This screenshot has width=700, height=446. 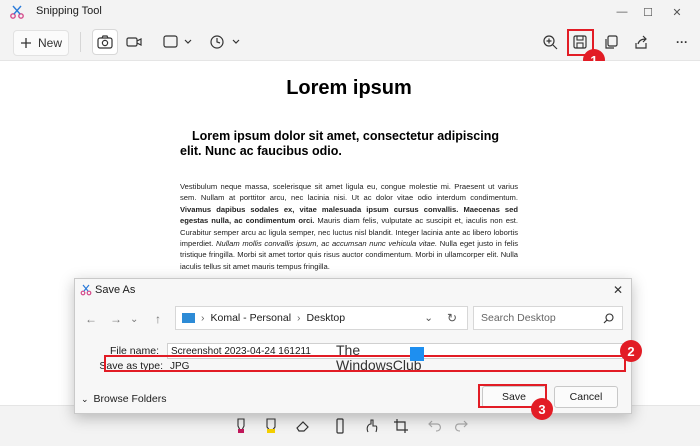 What do you see at coordinates (134, 319) in the screenshot?
I see `recent-locations-chevron-icon: ⌄` at bounding box center [134, 319].